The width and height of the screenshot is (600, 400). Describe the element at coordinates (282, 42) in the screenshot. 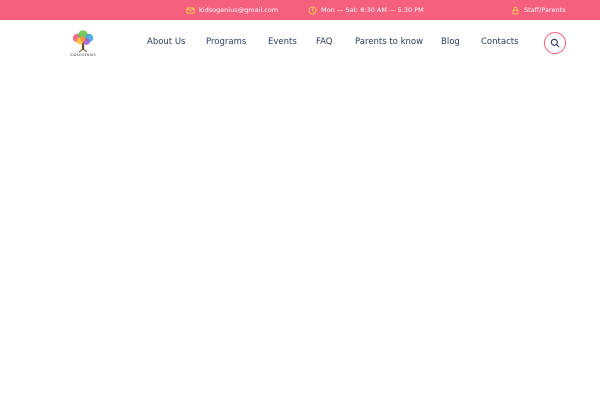

I see `nav-item-events: Events` at that location.